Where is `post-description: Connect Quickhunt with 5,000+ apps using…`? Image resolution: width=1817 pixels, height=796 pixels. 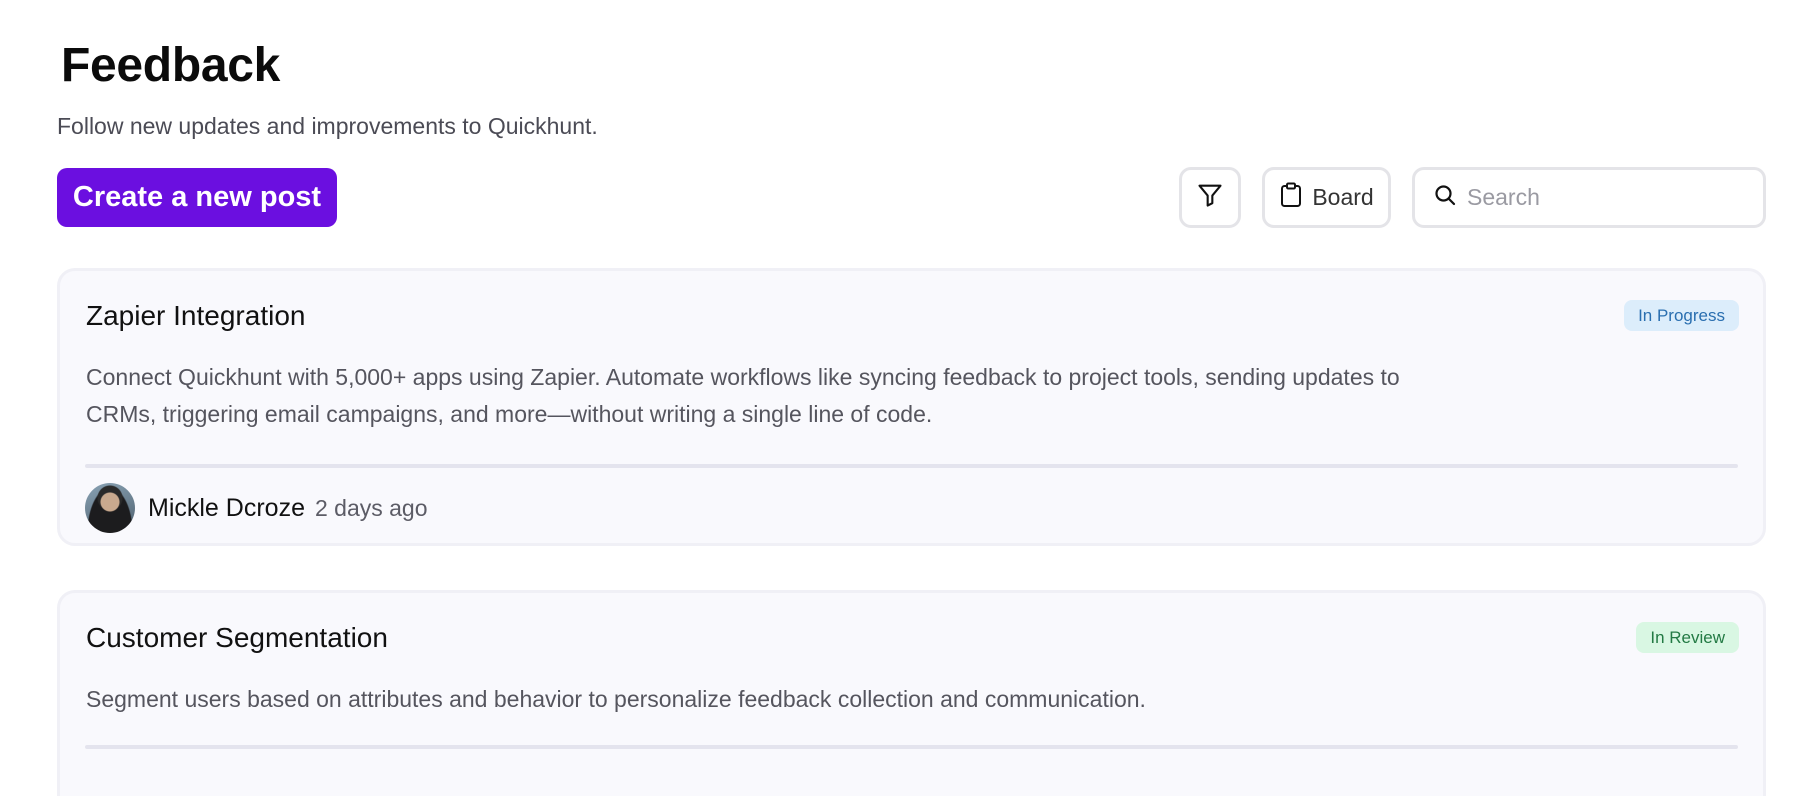 post-description: Connect Quickhunt with 5,000+ apps using… is located at coordinates (743, 395).